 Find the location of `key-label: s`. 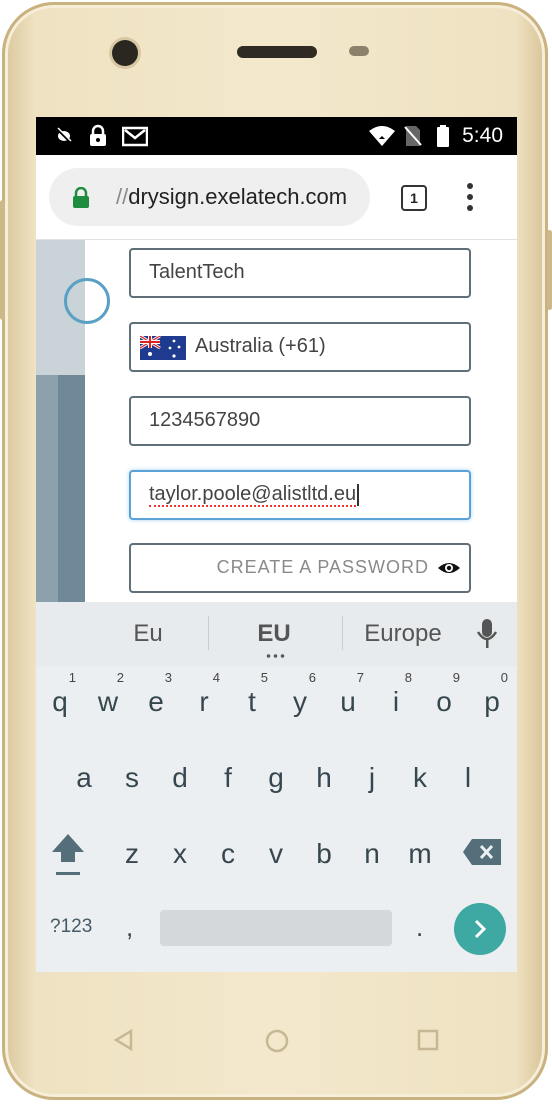

key-label: s is located at coordinates (132, 777).